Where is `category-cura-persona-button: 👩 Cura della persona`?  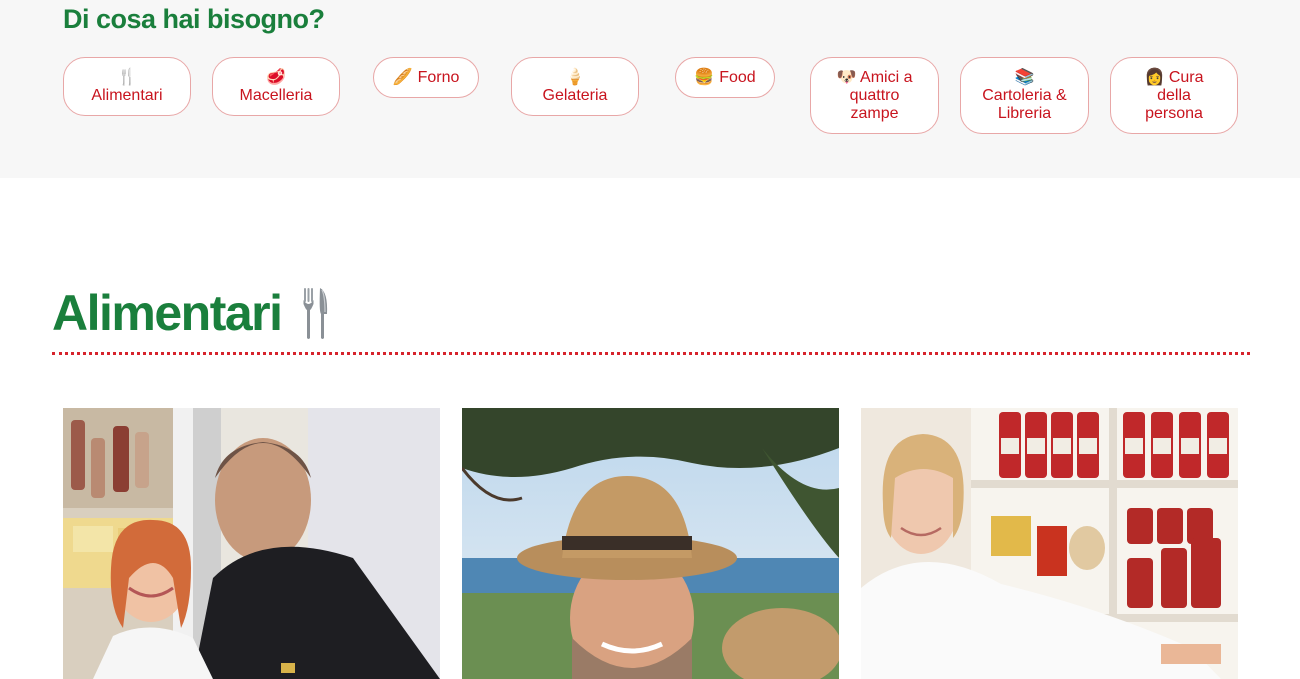 category-cura-persona-button: 👩 Cura della persona is located at coordinates (1174, 95).